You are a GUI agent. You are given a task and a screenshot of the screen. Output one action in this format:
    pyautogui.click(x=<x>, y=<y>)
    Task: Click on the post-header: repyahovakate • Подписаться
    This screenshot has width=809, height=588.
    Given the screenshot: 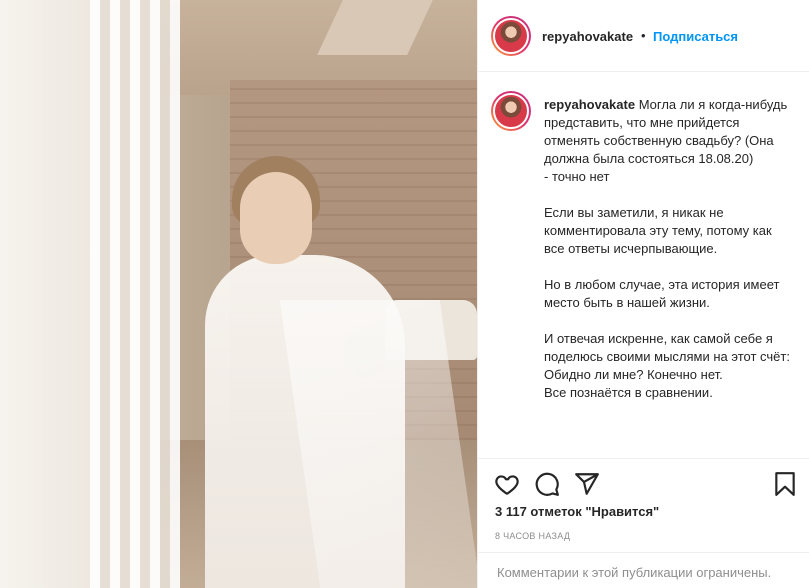 What is the action you would take?
    pyautogui.click(x=643, y=36)
    